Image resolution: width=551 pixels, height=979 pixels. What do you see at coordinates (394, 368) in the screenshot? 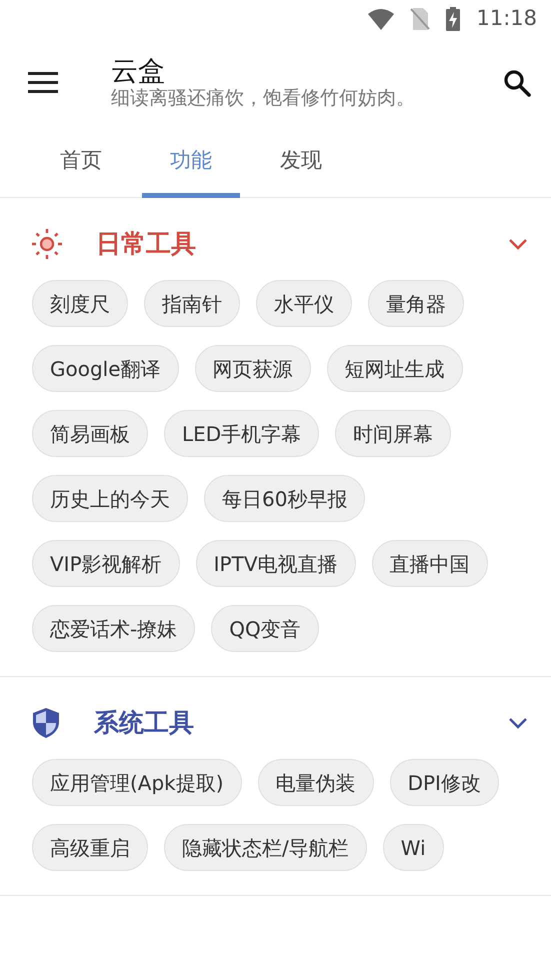
I see `tool-chip: 短网址生成` at bounding box center [394, 368].